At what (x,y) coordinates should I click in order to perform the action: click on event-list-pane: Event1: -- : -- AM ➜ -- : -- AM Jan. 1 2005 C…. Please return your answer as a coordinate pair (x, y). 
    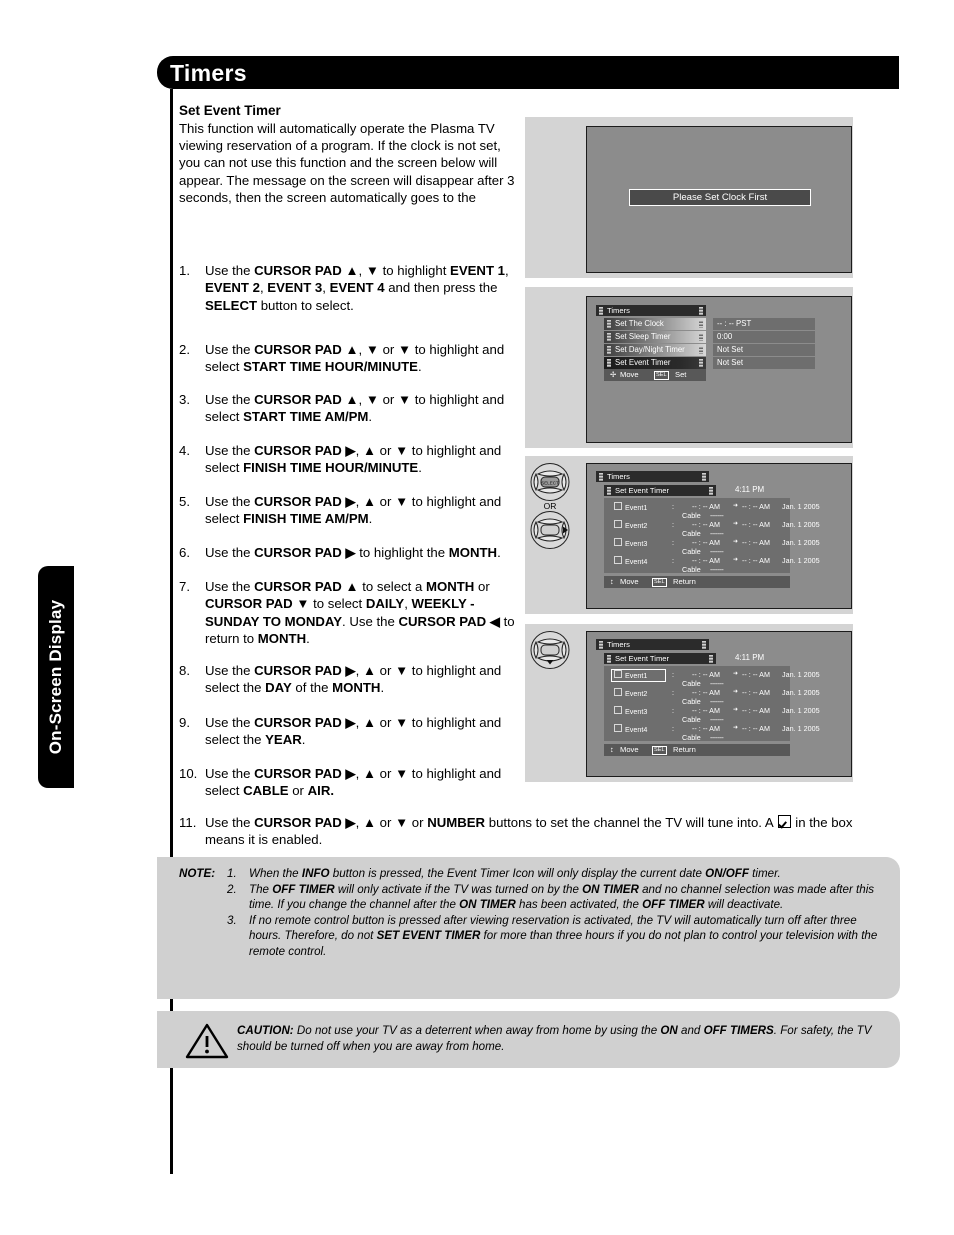
    Looking at the image, I should click on (712, 536).